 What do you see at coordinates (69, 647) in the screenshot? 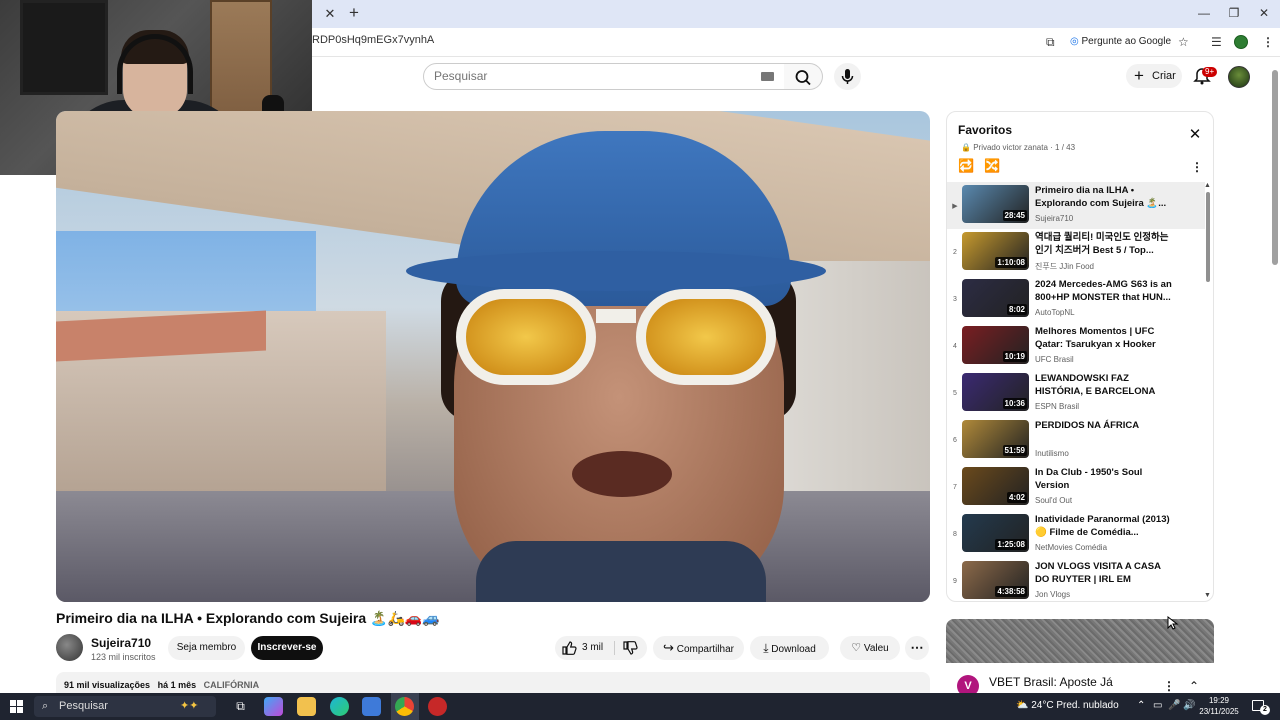
I see `channel-avatar` at bounding box center [69, 647].